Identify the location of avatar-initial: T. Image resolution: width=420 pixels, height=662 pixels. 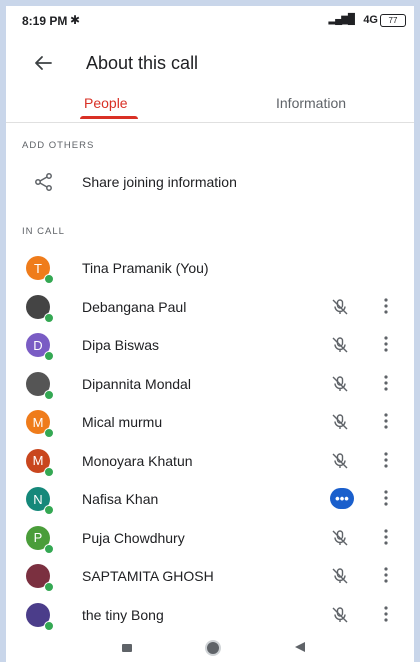
(38, 268).